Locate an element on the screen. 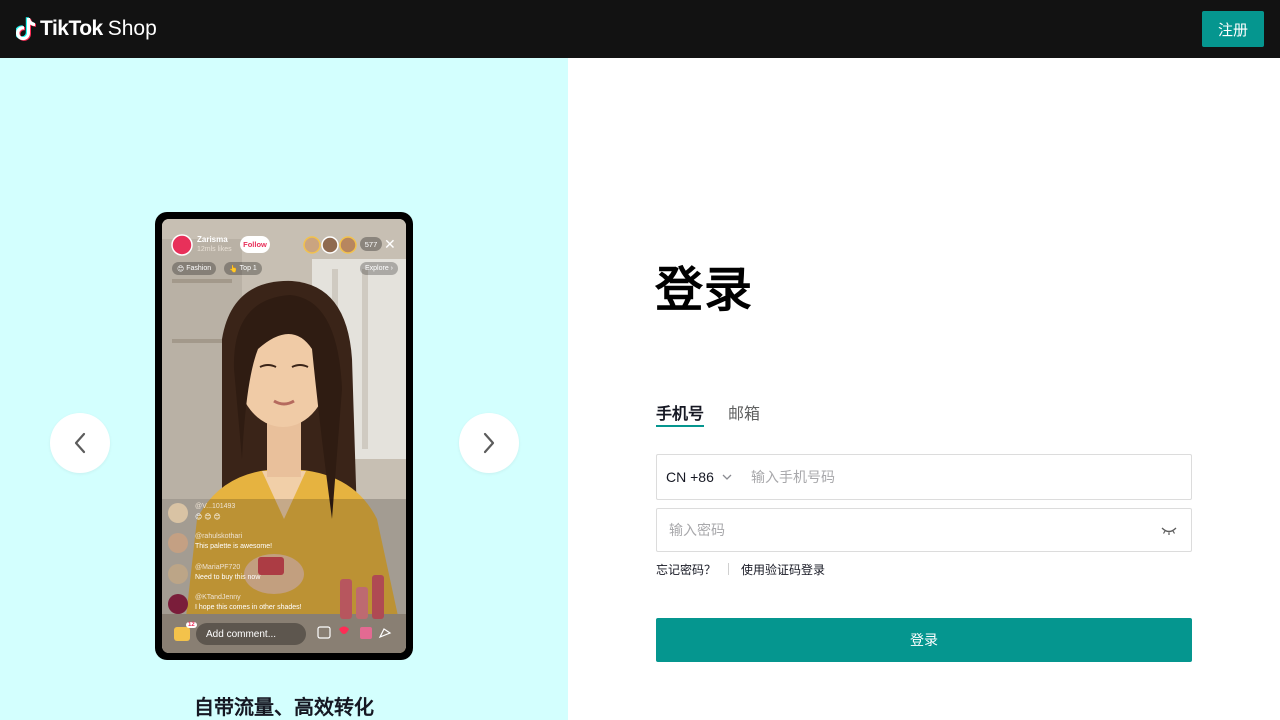 This screenshot has height=720, width=1280. comment-item: @rahulskothari This palette is awesome! is located at coordinates (263, 543).